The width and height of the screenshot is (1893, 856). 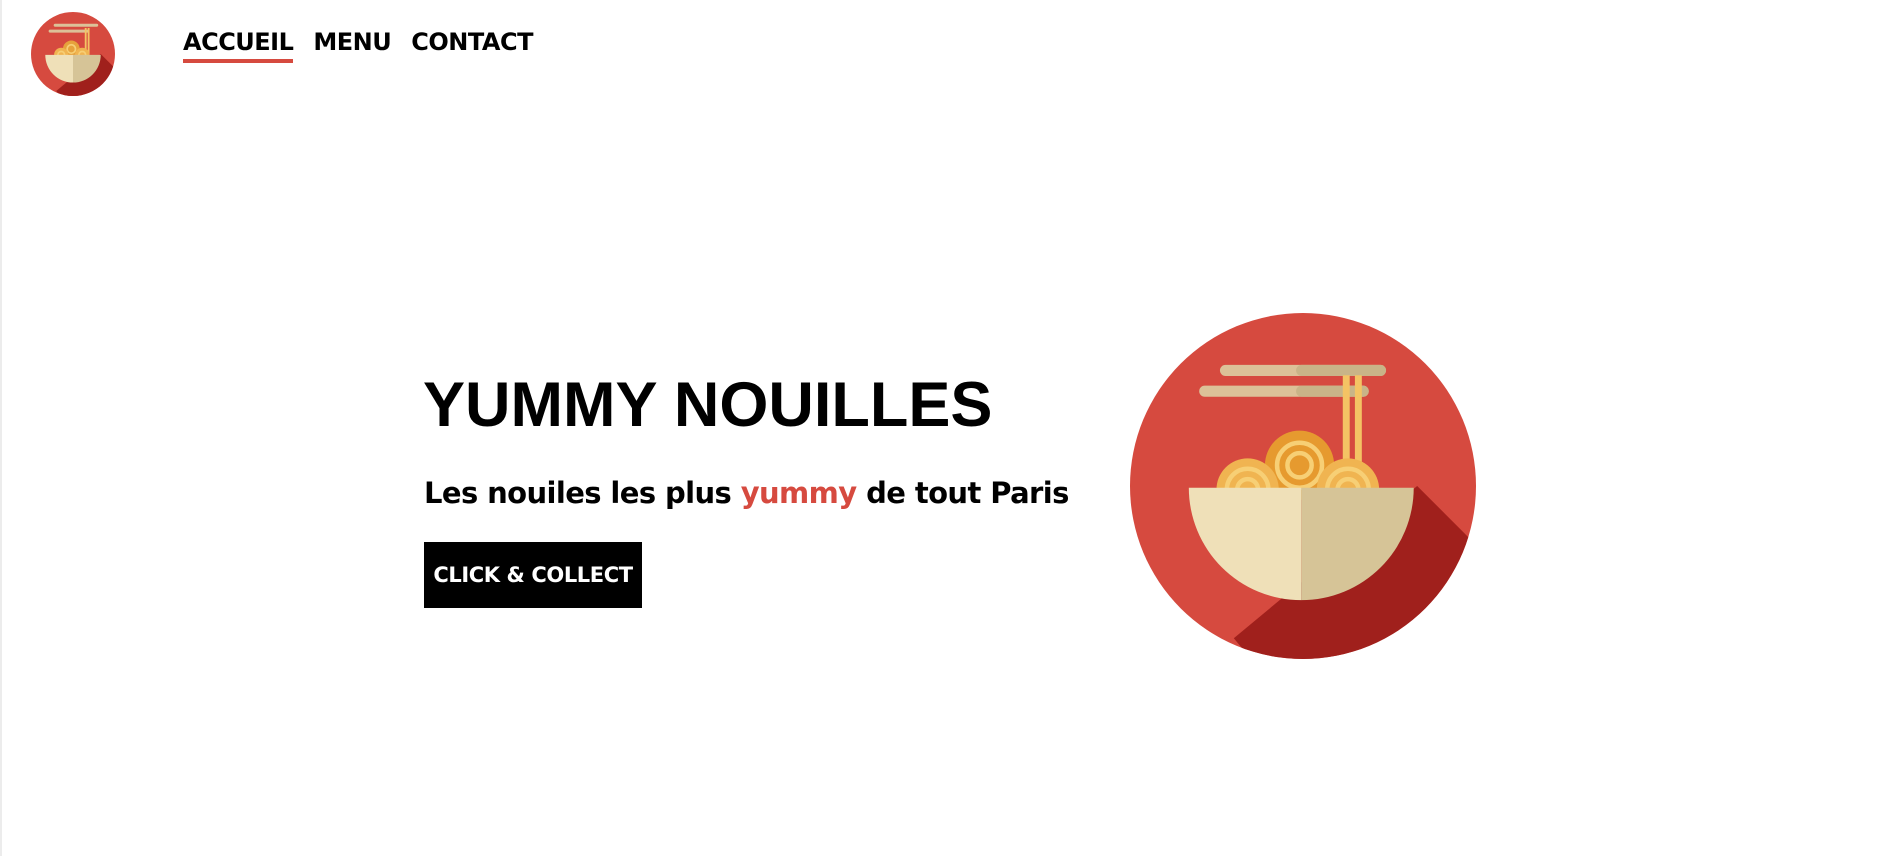 I want to click on click-and-collect-button: CLICK & COLLECT, so click(x=533, y=575).